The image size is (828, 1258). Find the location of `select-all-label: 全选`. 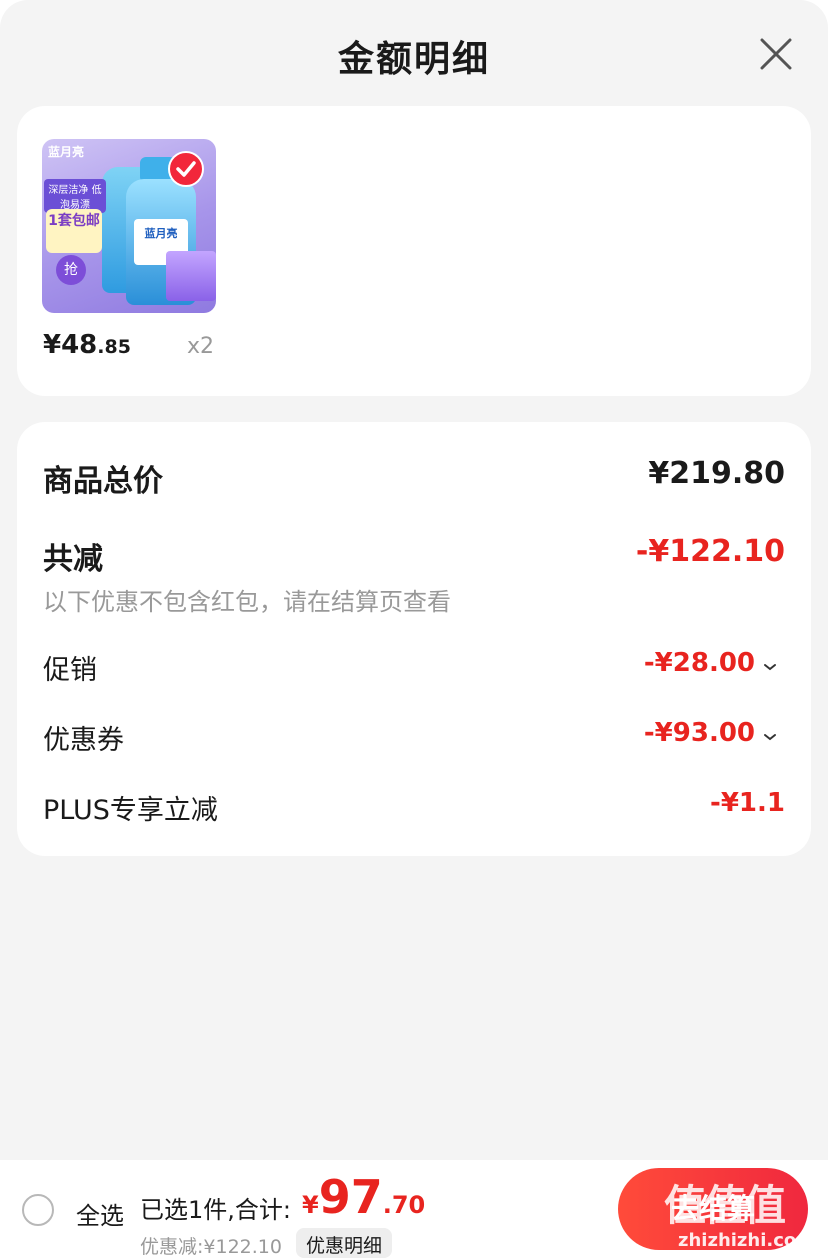

select-all-label: 全选 is located at coordinates (100, 1213).